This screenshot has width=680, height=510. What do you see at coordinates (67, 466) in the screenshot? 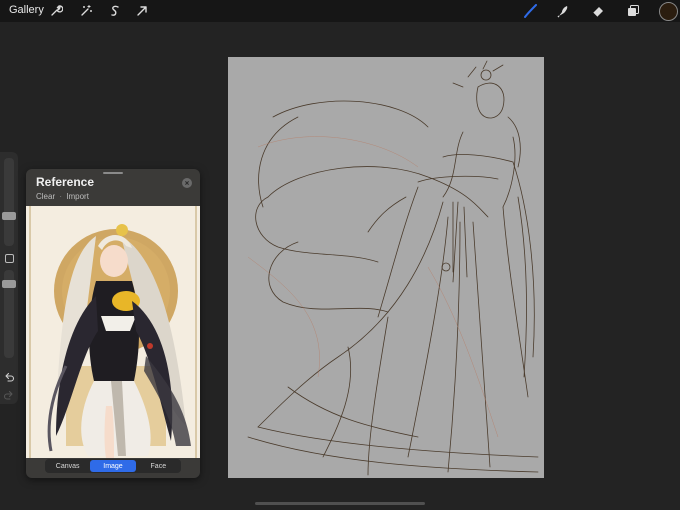
I see `tab-canvas: Canvas` at bounding box center [67, 466].